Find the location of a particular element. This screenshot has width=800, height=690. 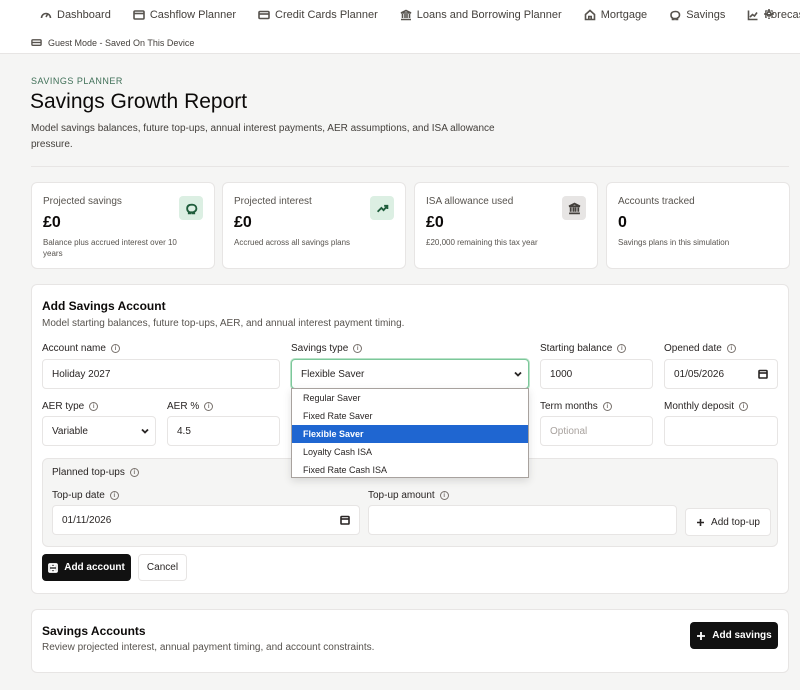

dropdown-option: Regular Saver is located at coordinates (410, 398).